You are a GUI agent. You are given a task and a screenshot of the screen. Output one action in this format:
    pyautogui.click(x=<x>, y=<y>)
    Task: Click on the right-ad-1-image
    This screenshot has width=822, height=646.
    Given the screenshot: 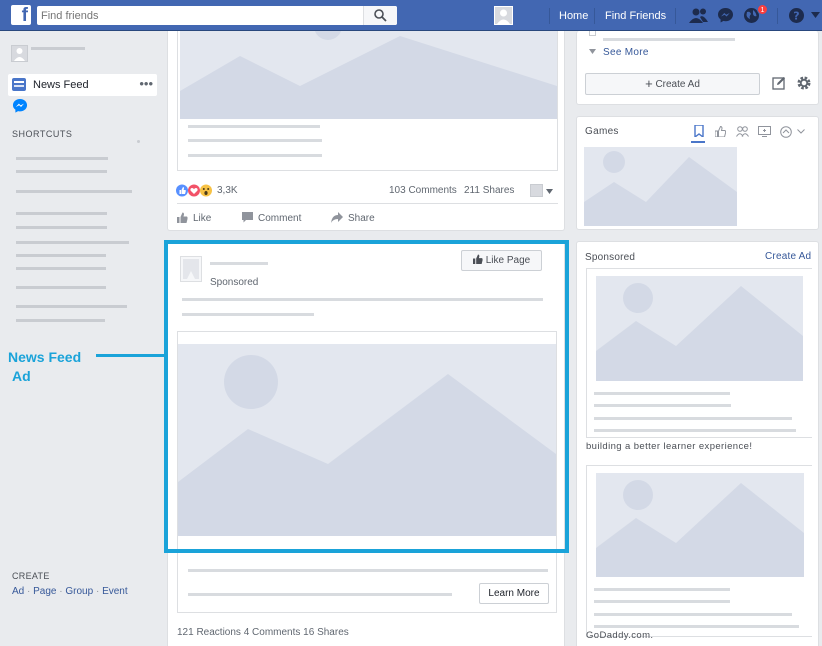 What is the action you would take?
    pyautogui.click(x=699, y=328)
    